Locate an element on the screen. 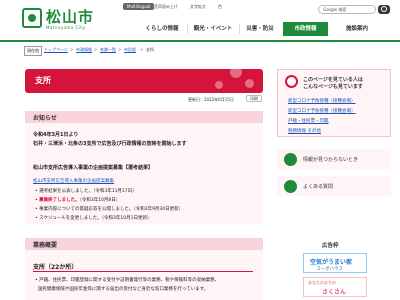  related-link-4: 税務情報 その他 is located at coordinates (304, 131).